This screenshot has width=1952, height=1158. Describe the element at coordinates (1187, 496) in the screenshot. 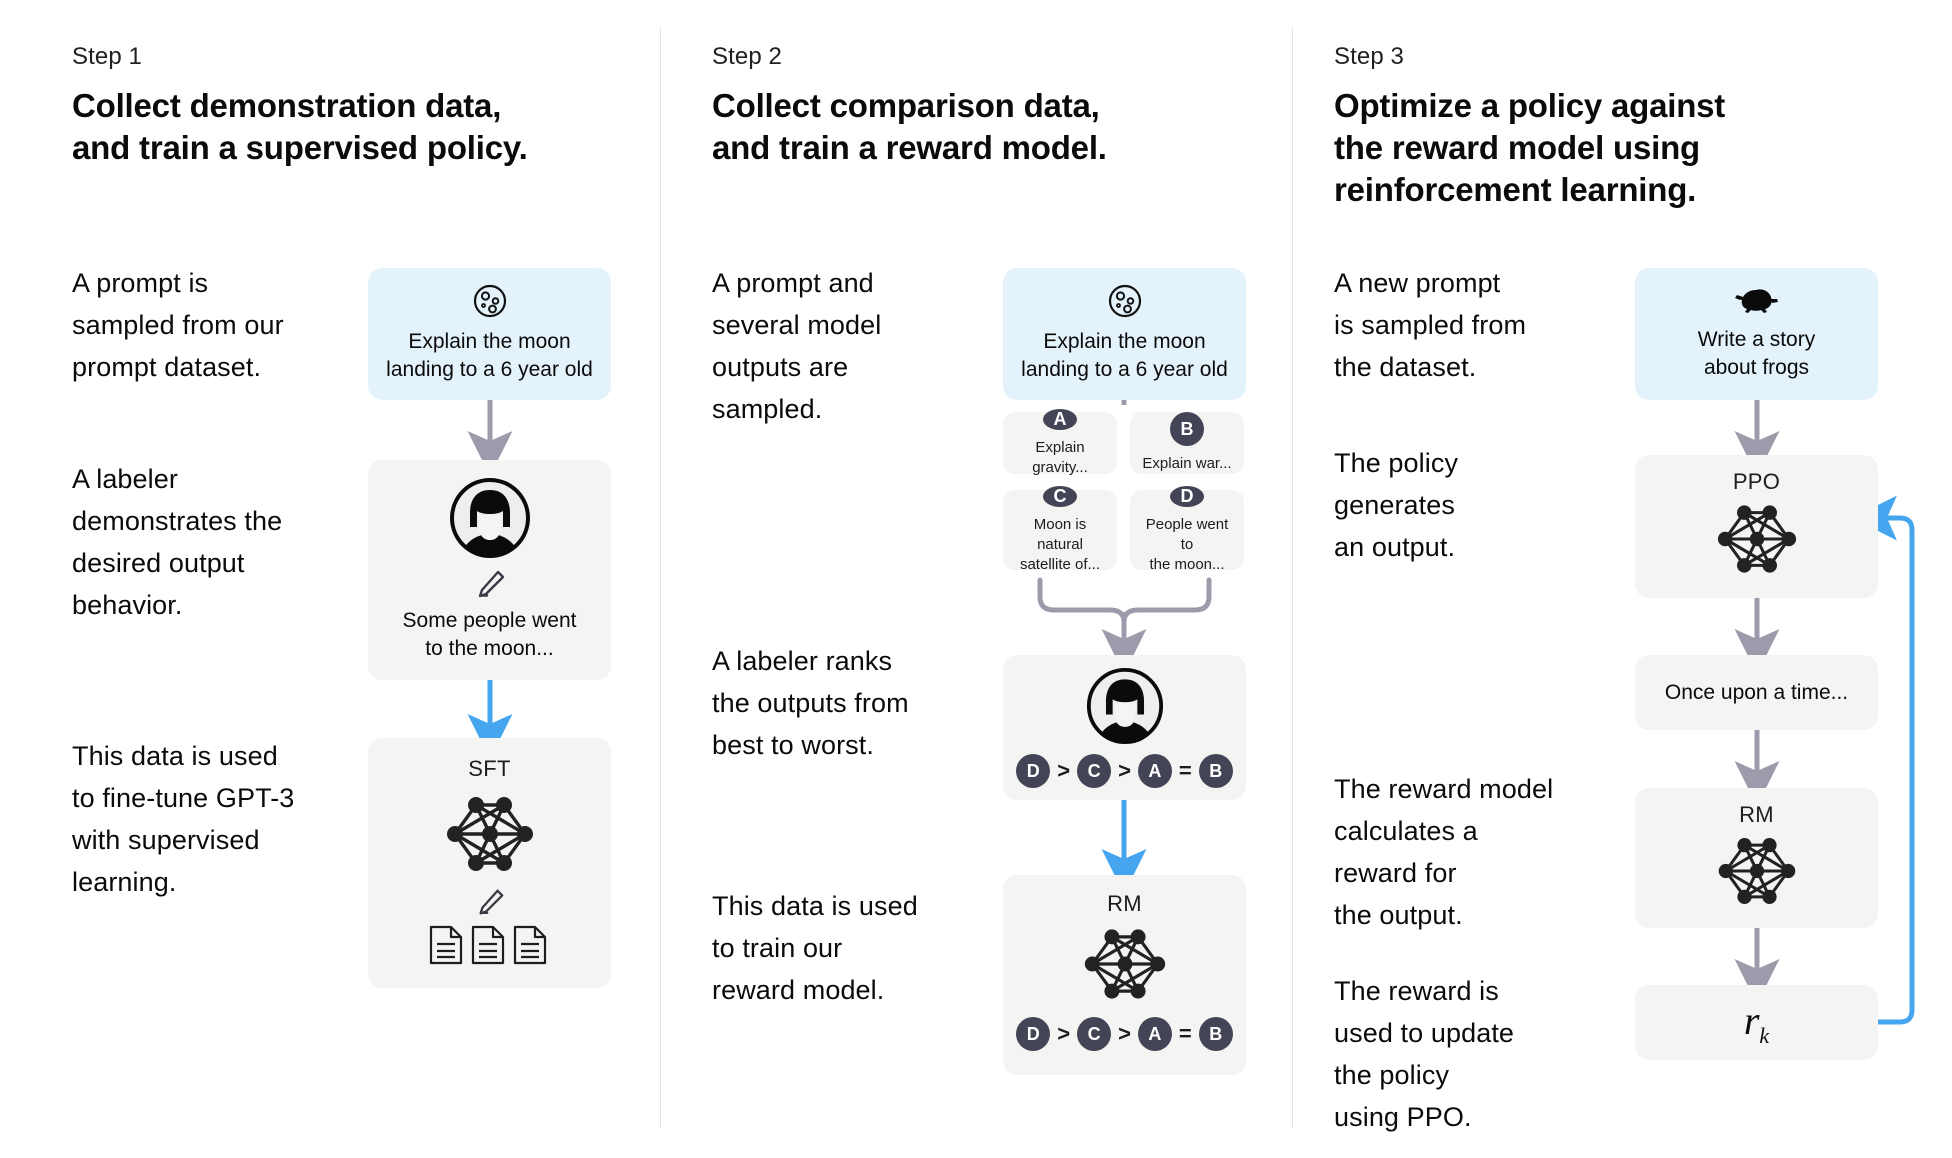

I see `badge-d: D` at that location.